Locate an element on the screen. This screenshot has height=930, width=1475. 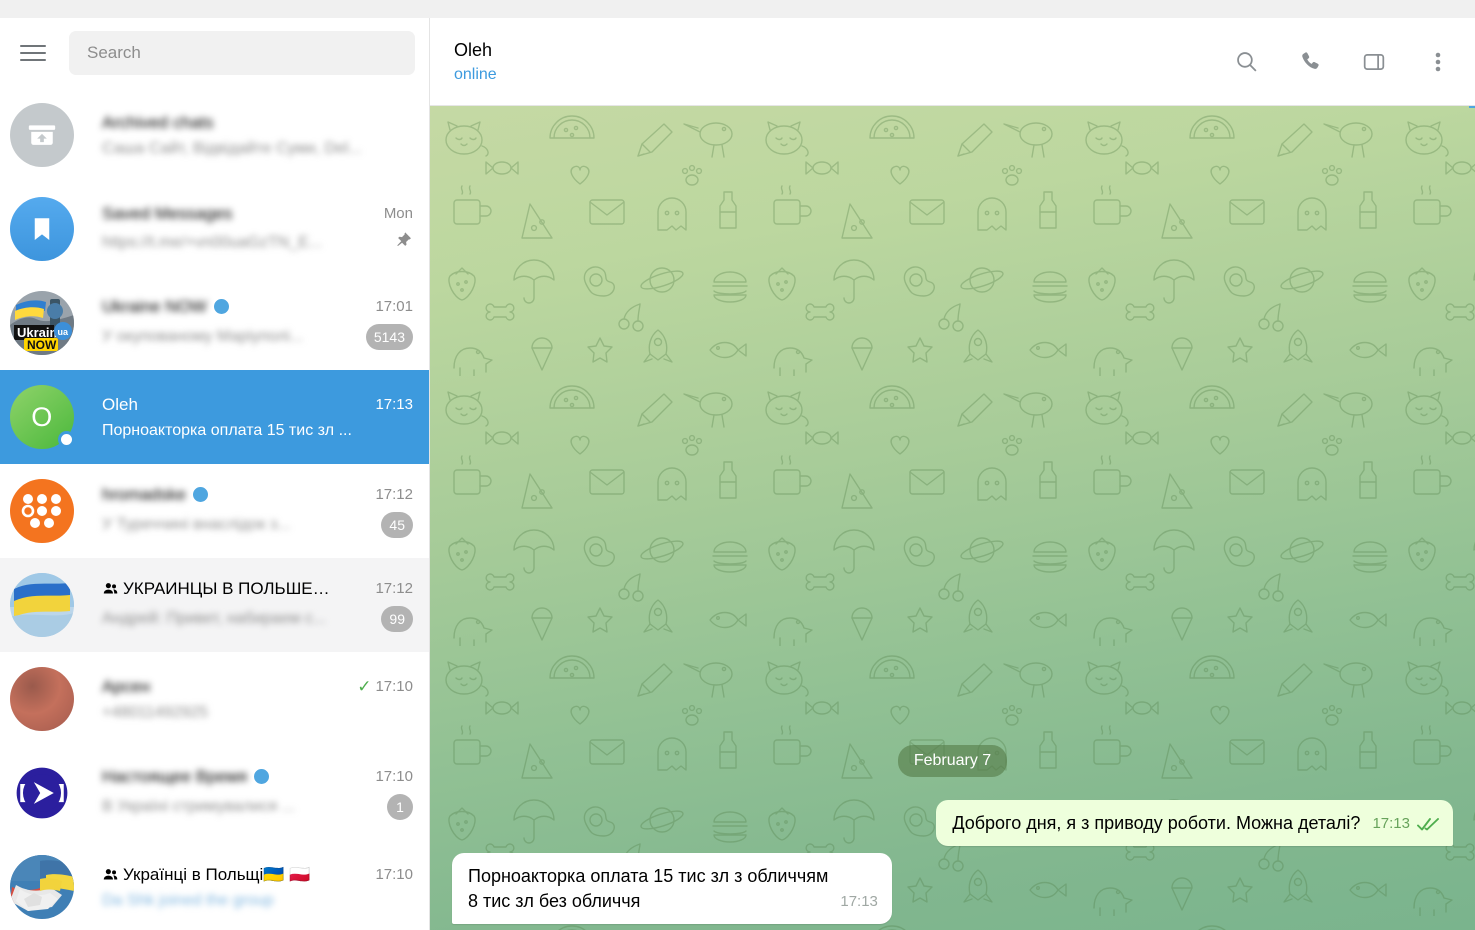
ukraine-flag-avatar is located at coordinates (42, 605).